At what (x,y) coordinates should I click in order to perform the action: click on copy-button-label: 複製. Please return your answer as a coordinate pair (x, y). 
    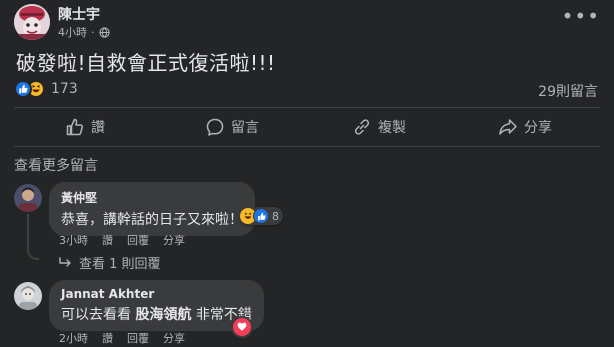
    Looking at the image, I should click on (392, 128).